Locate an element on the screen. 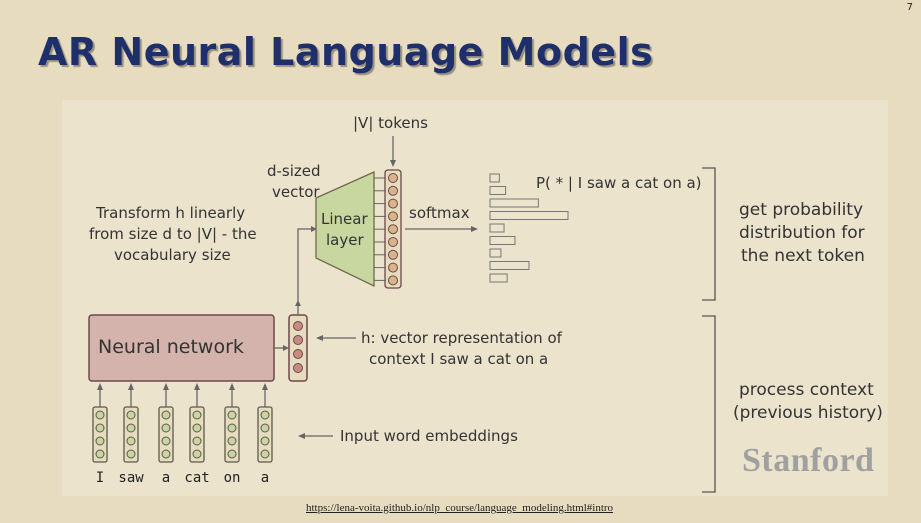 The width and height of the screenshot is (921, 523). linear-layer-label1: Linear is located at coordinates (344, 219).